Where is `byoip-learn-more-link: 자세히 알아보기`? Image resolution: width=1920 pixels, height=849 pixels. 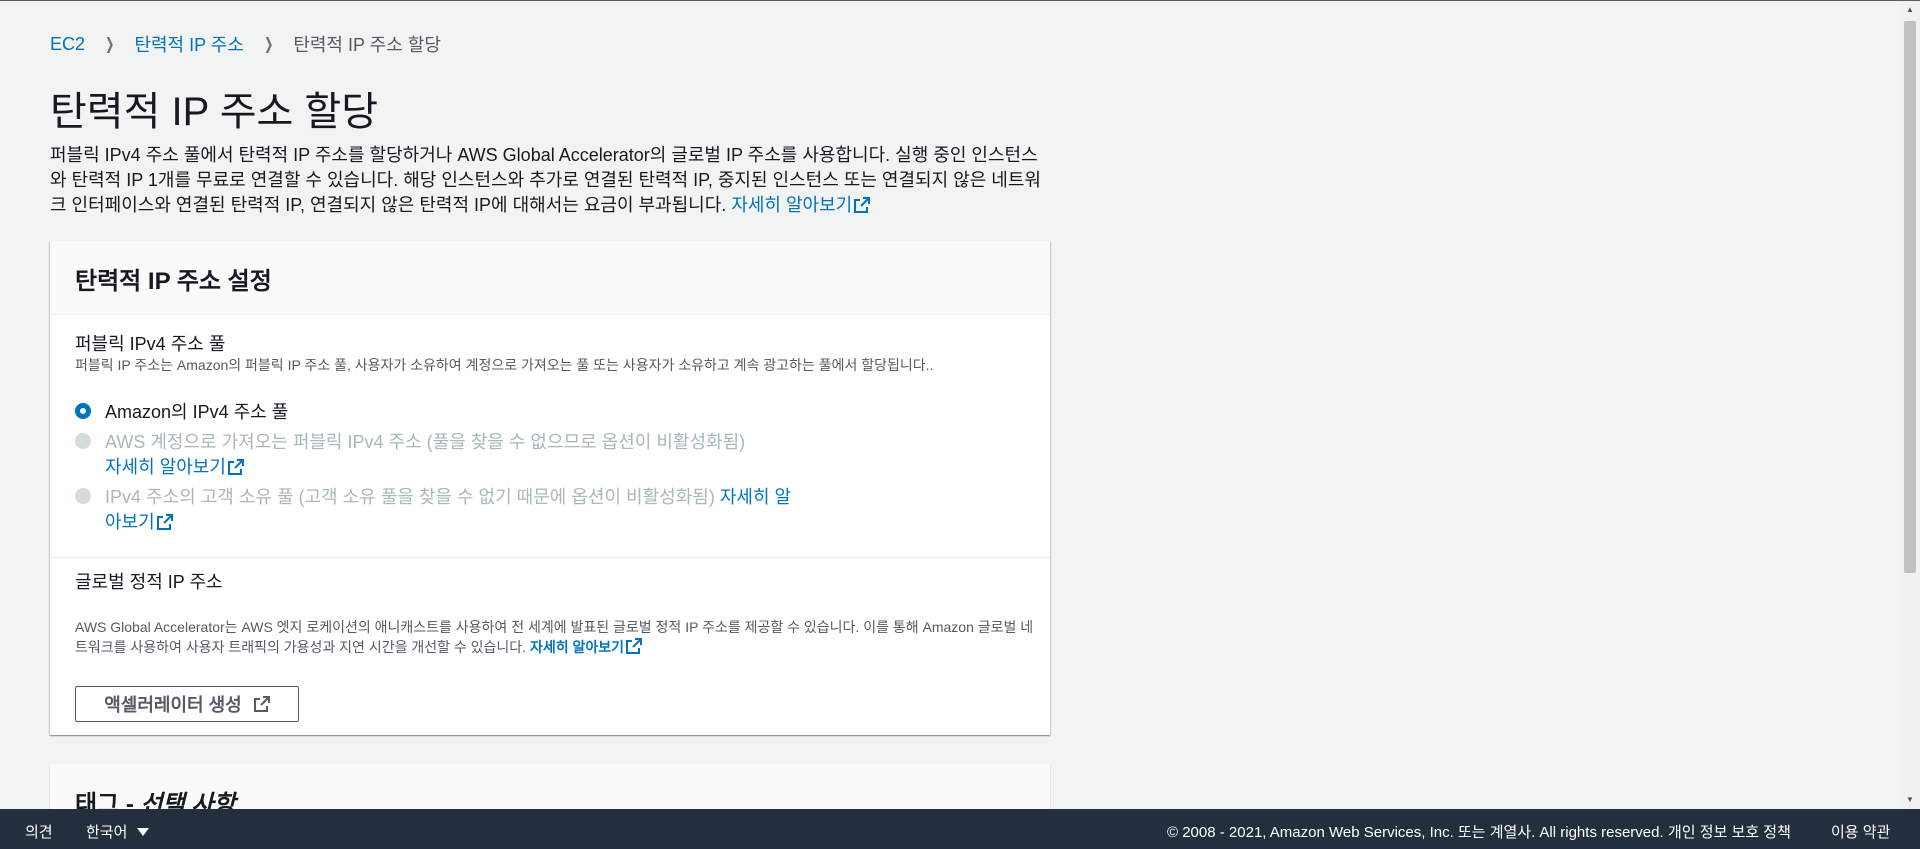 byoip-learn-more-link: 자세히 알아보기 is located at coordinates (174, 467).